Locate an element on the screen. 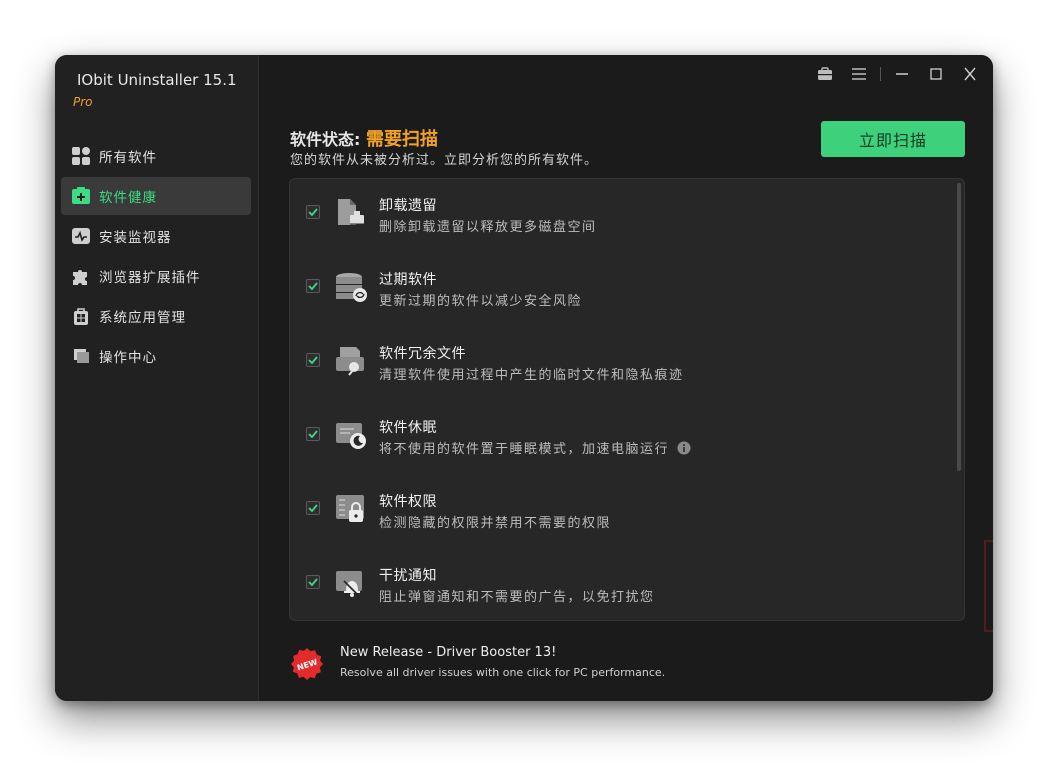 This screenshot has height=784, width=1048. window-controls is located at coordinates (897, 74).